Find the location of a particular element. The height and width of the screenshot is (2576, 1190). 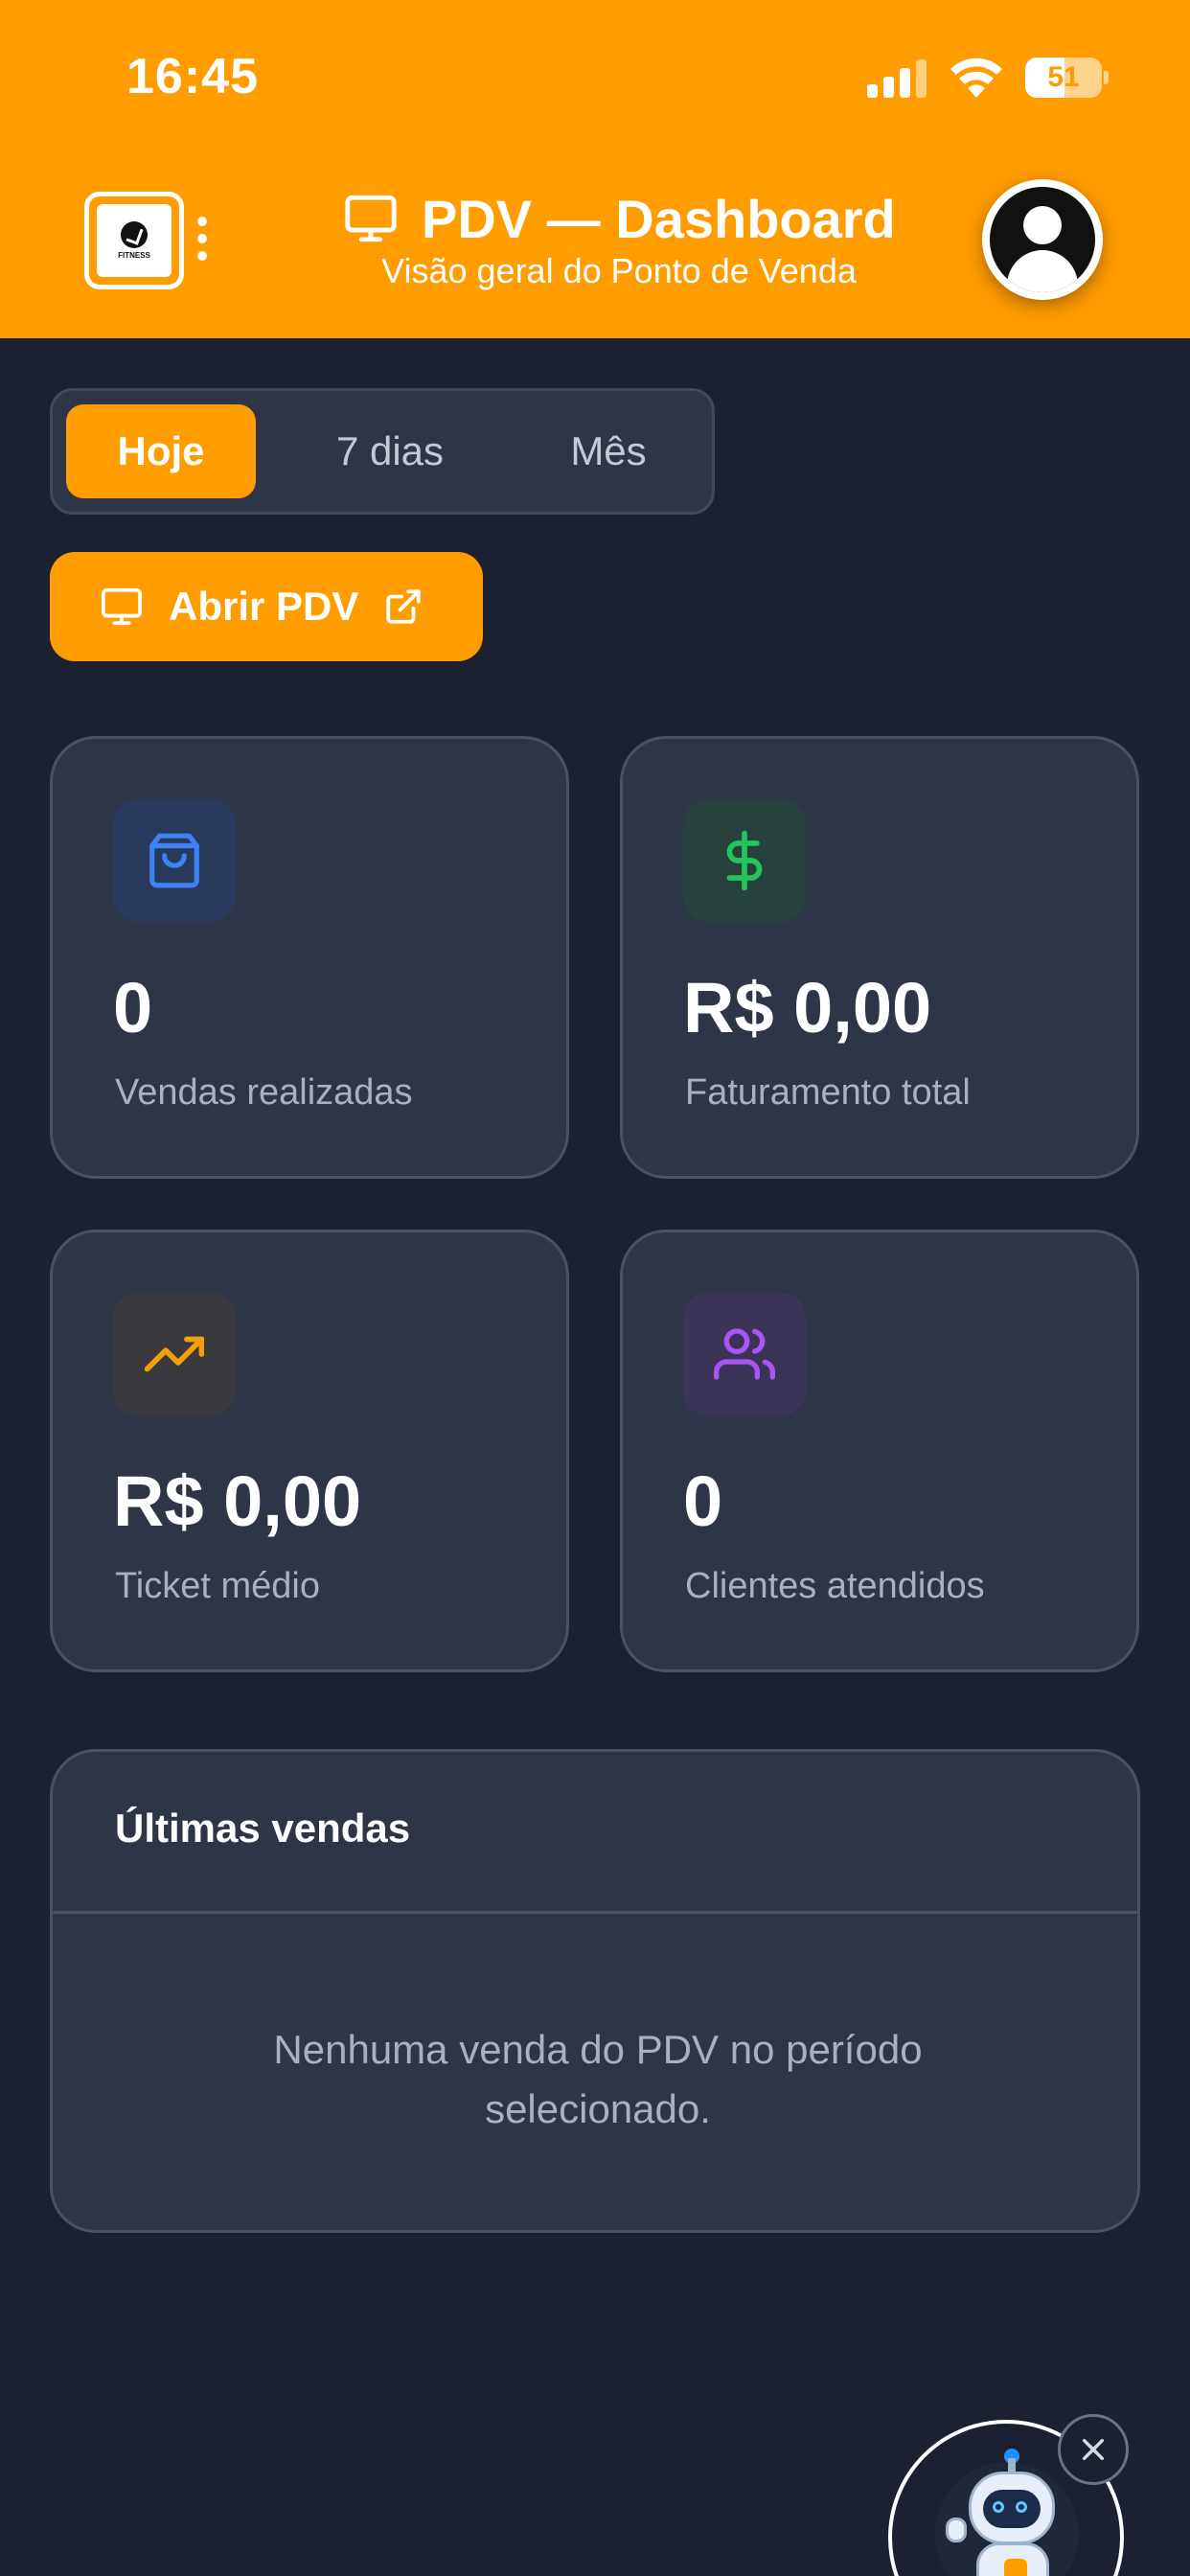

user-icon is located at coordinates (1042, 239).